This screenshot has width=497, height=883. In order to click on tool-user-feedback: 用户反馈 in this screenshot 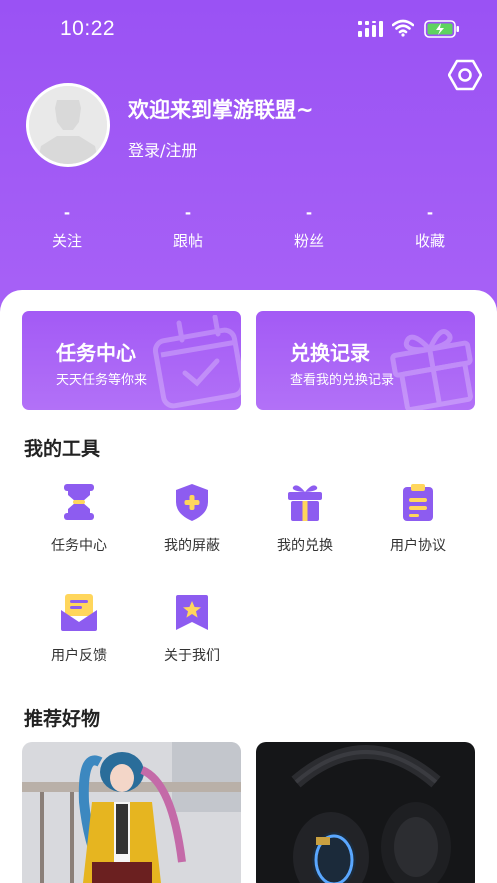, I will do `click(79, 628)`.